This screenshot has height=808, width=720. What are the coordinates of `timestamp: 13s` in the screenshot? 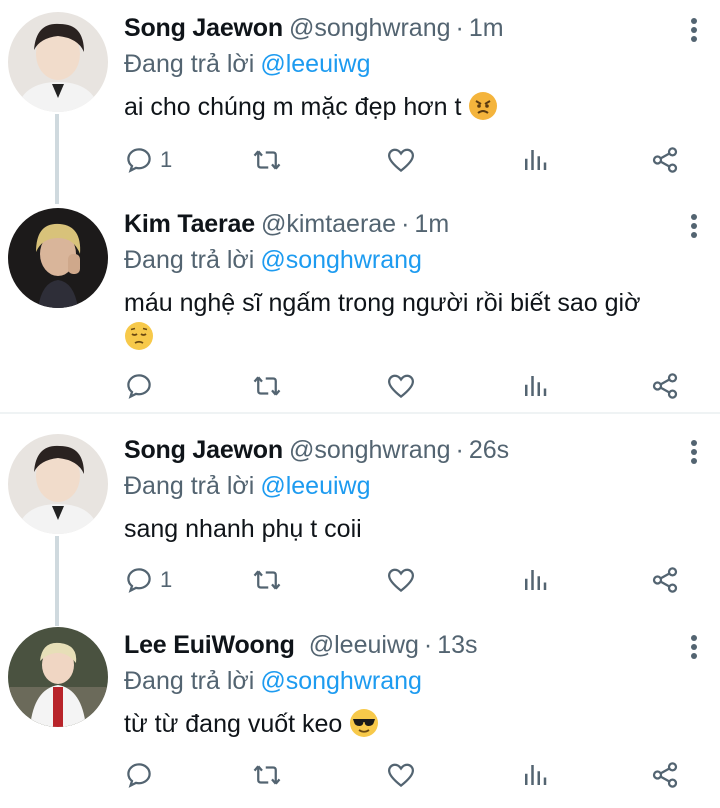 It's located at (457, 645).